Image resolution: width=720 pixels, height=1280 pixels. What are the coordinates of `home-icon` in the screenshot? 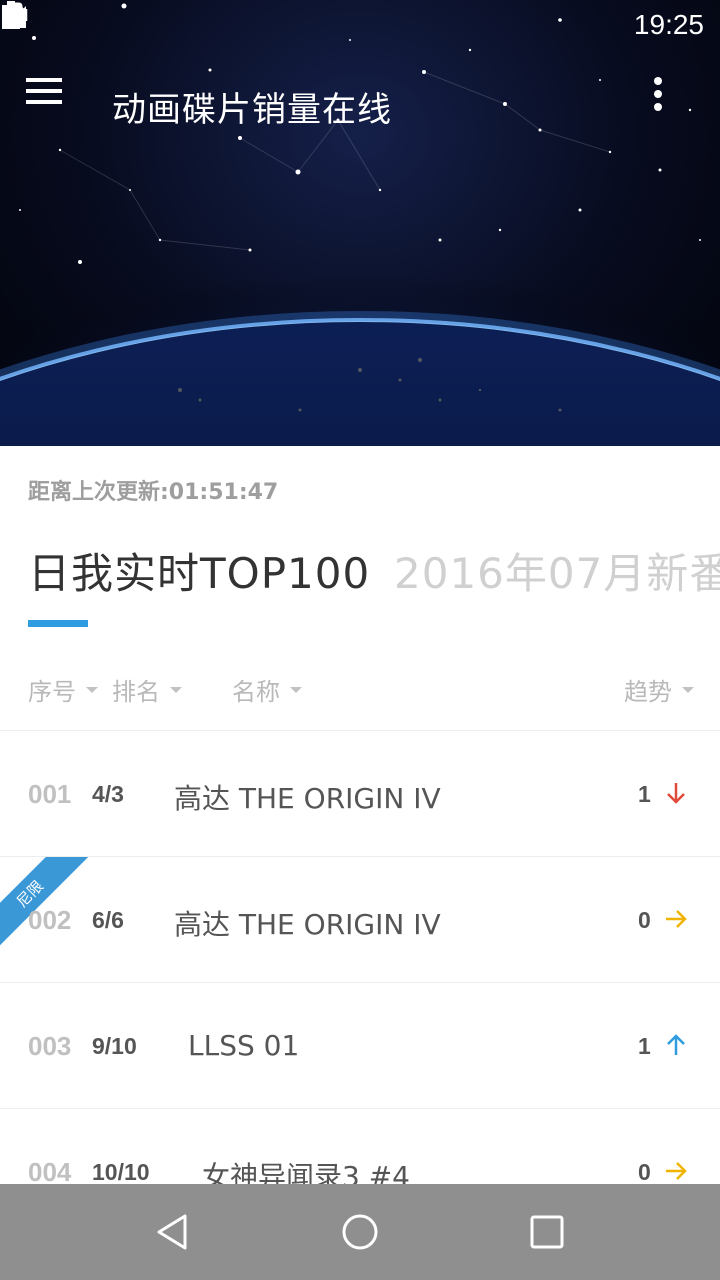 It's located at (360, 1232).